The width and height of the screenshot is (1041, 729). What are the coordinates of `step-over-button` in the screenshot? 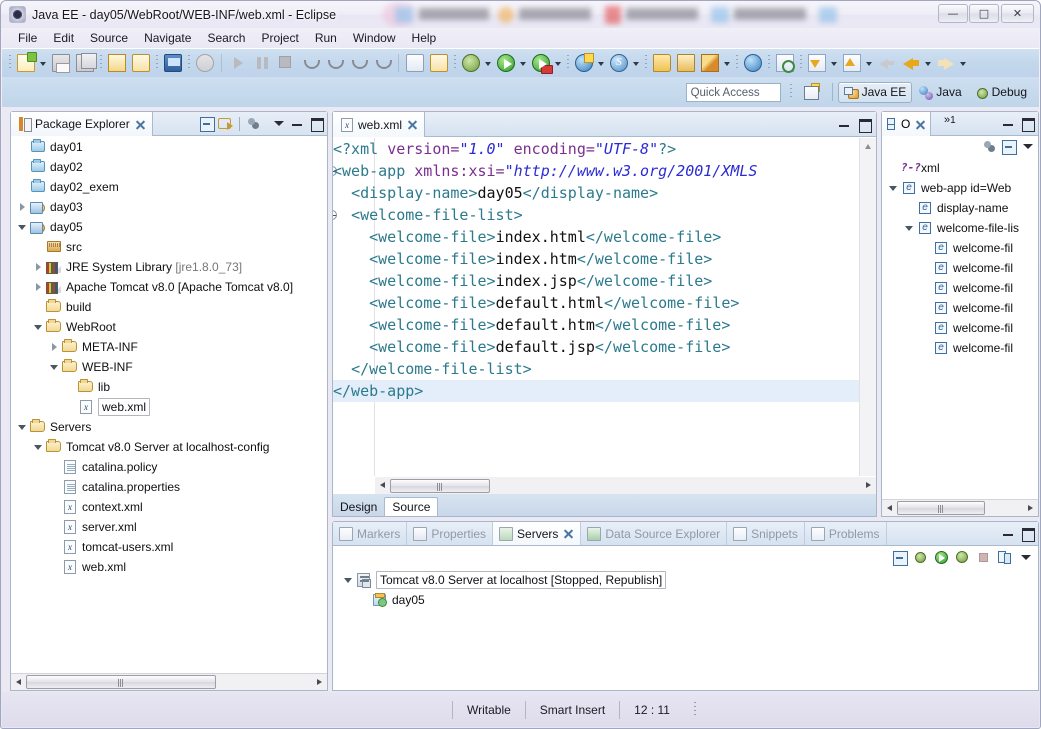 It's located at (358, 63).